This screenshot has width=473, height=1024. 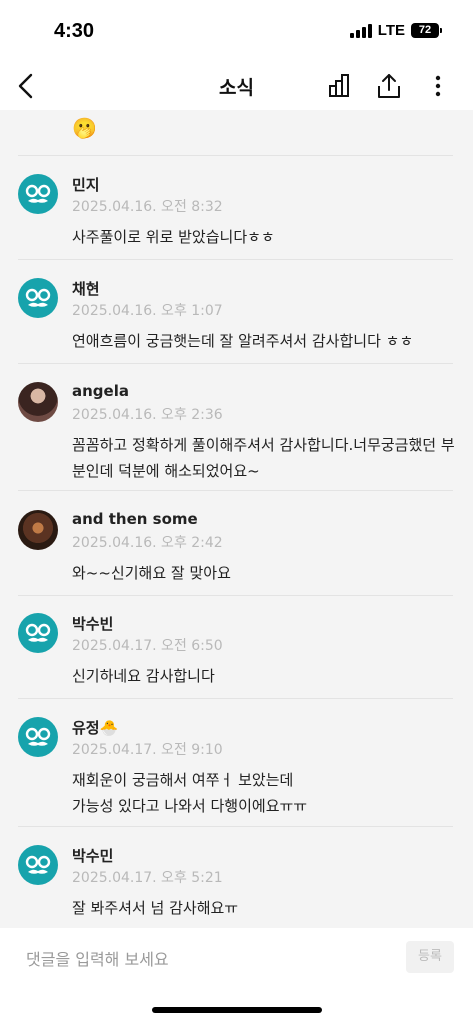 I want to click on more-button, so click(x=438, y=86).